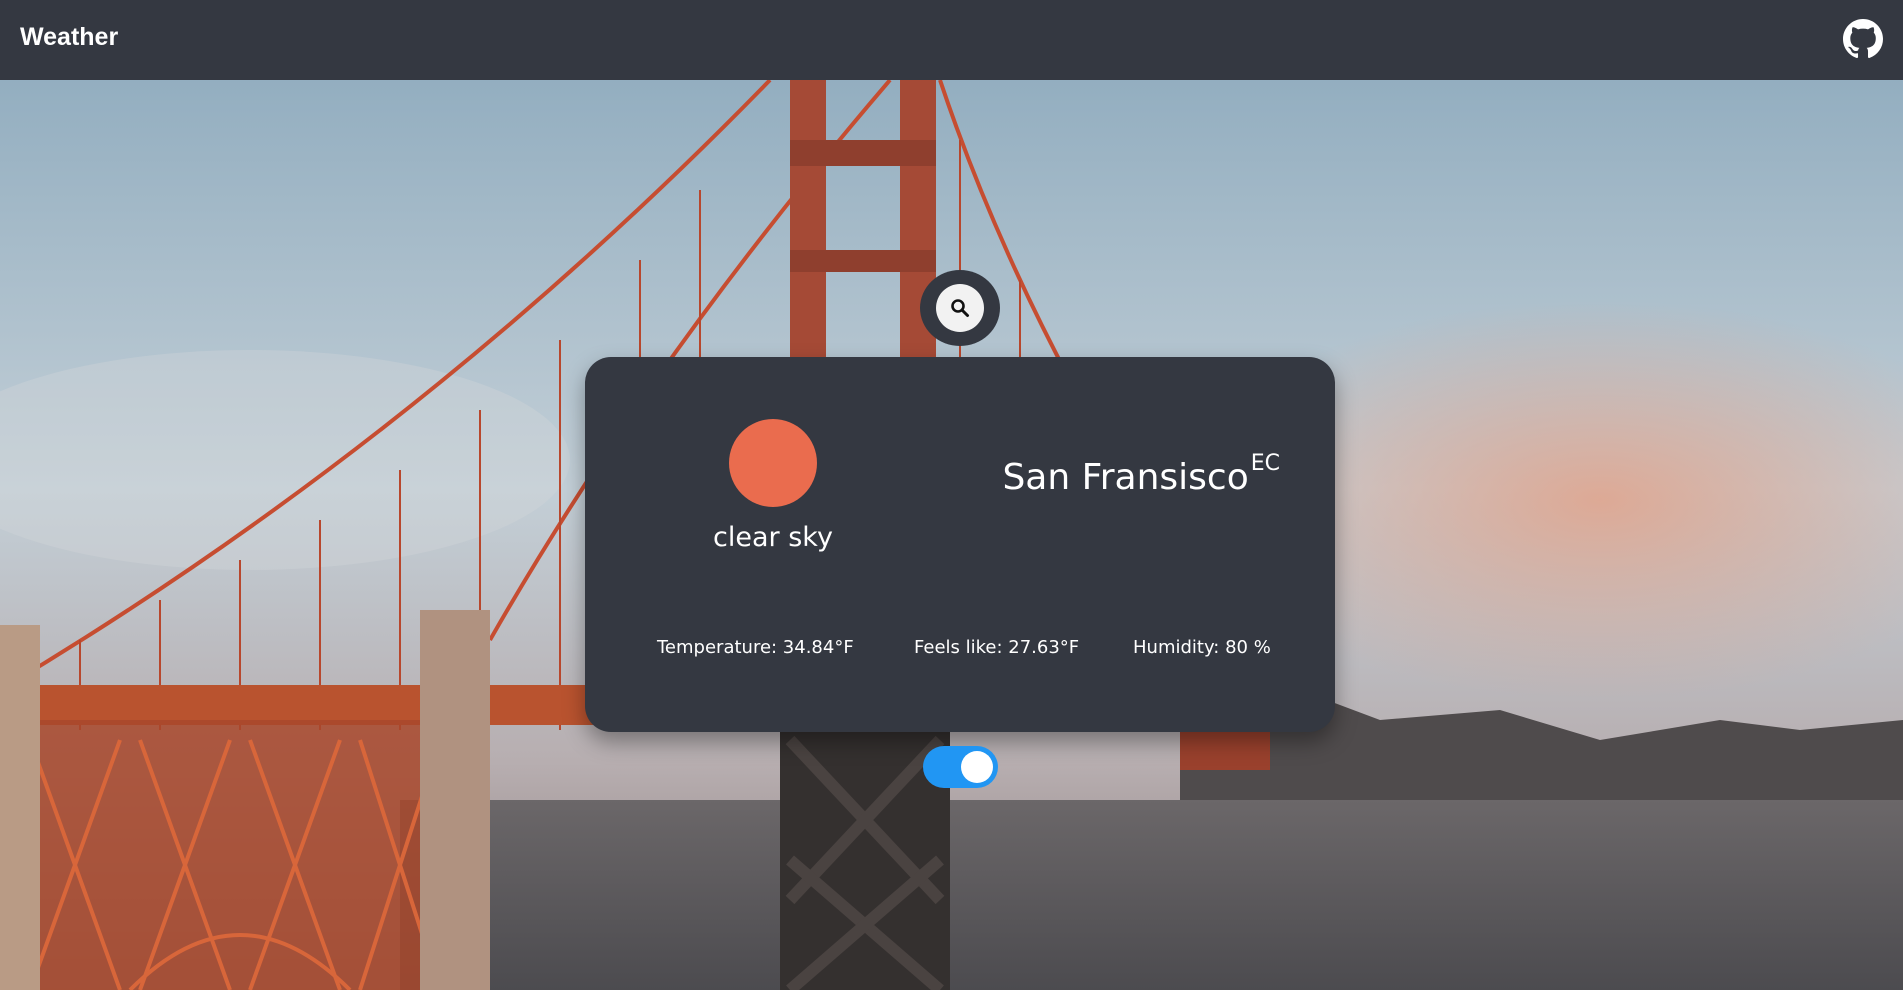 This screenshot has height=990, width=1903. What do you see at coordinates (1863, 39) in the screenshot?
I see `github-icon` at bounding box center [1863, 39].